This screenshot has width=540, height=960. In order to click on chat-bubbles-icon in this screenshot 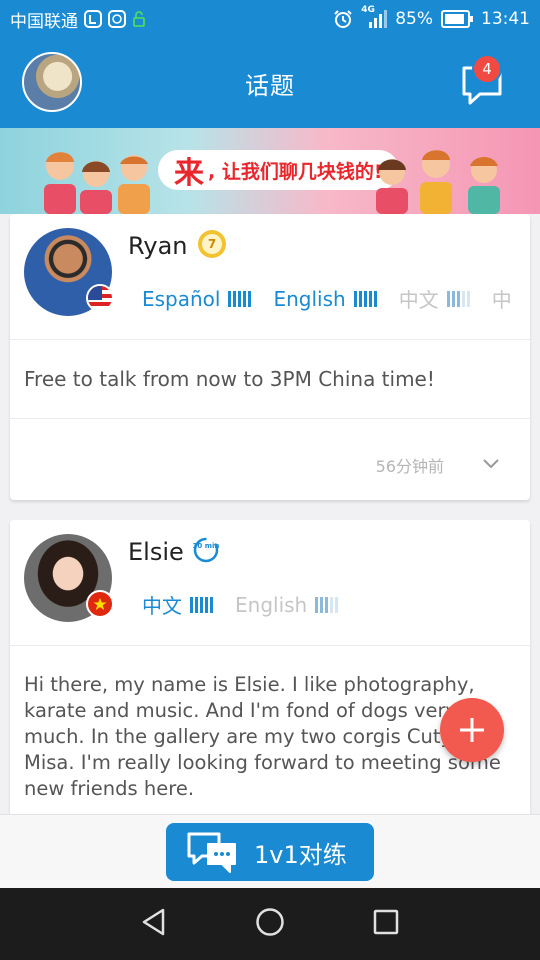, I will do `click(211, 852)`.